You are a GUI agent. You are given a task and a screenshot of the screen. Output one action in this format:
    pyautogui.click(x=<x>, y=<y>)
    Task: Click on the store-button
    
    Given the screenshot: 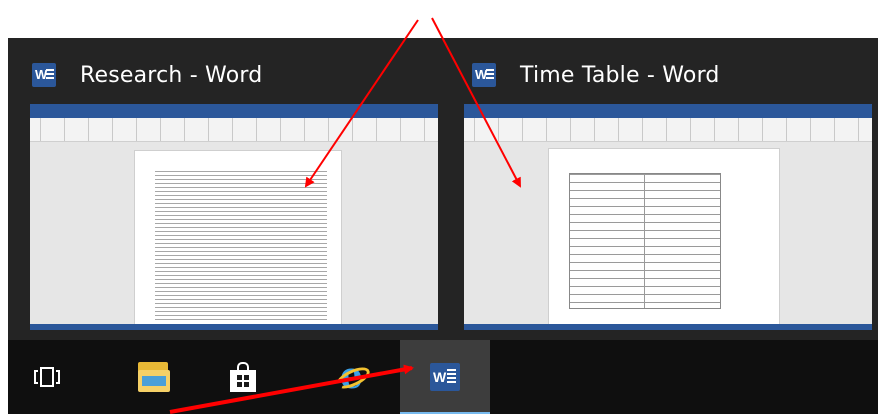 What is the action you would take?
    pyautogui.click(x=243, y=377)
    